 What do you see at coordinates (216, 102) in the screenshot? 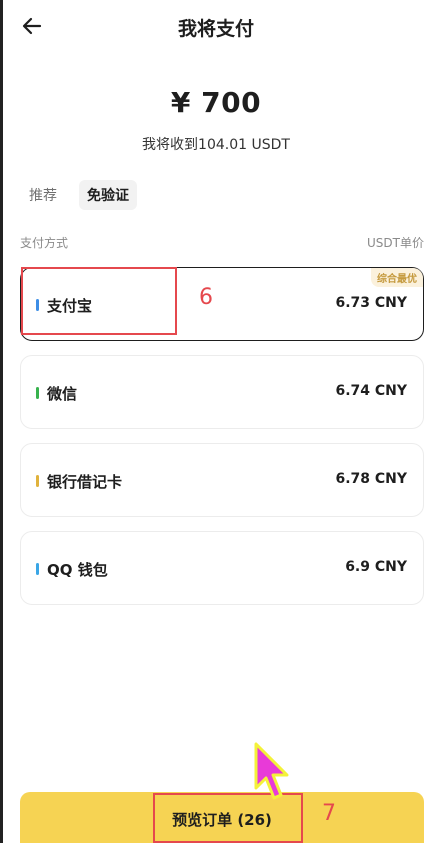
I see `pay-amount: ¥ 700` at bounding box center [216, 102].